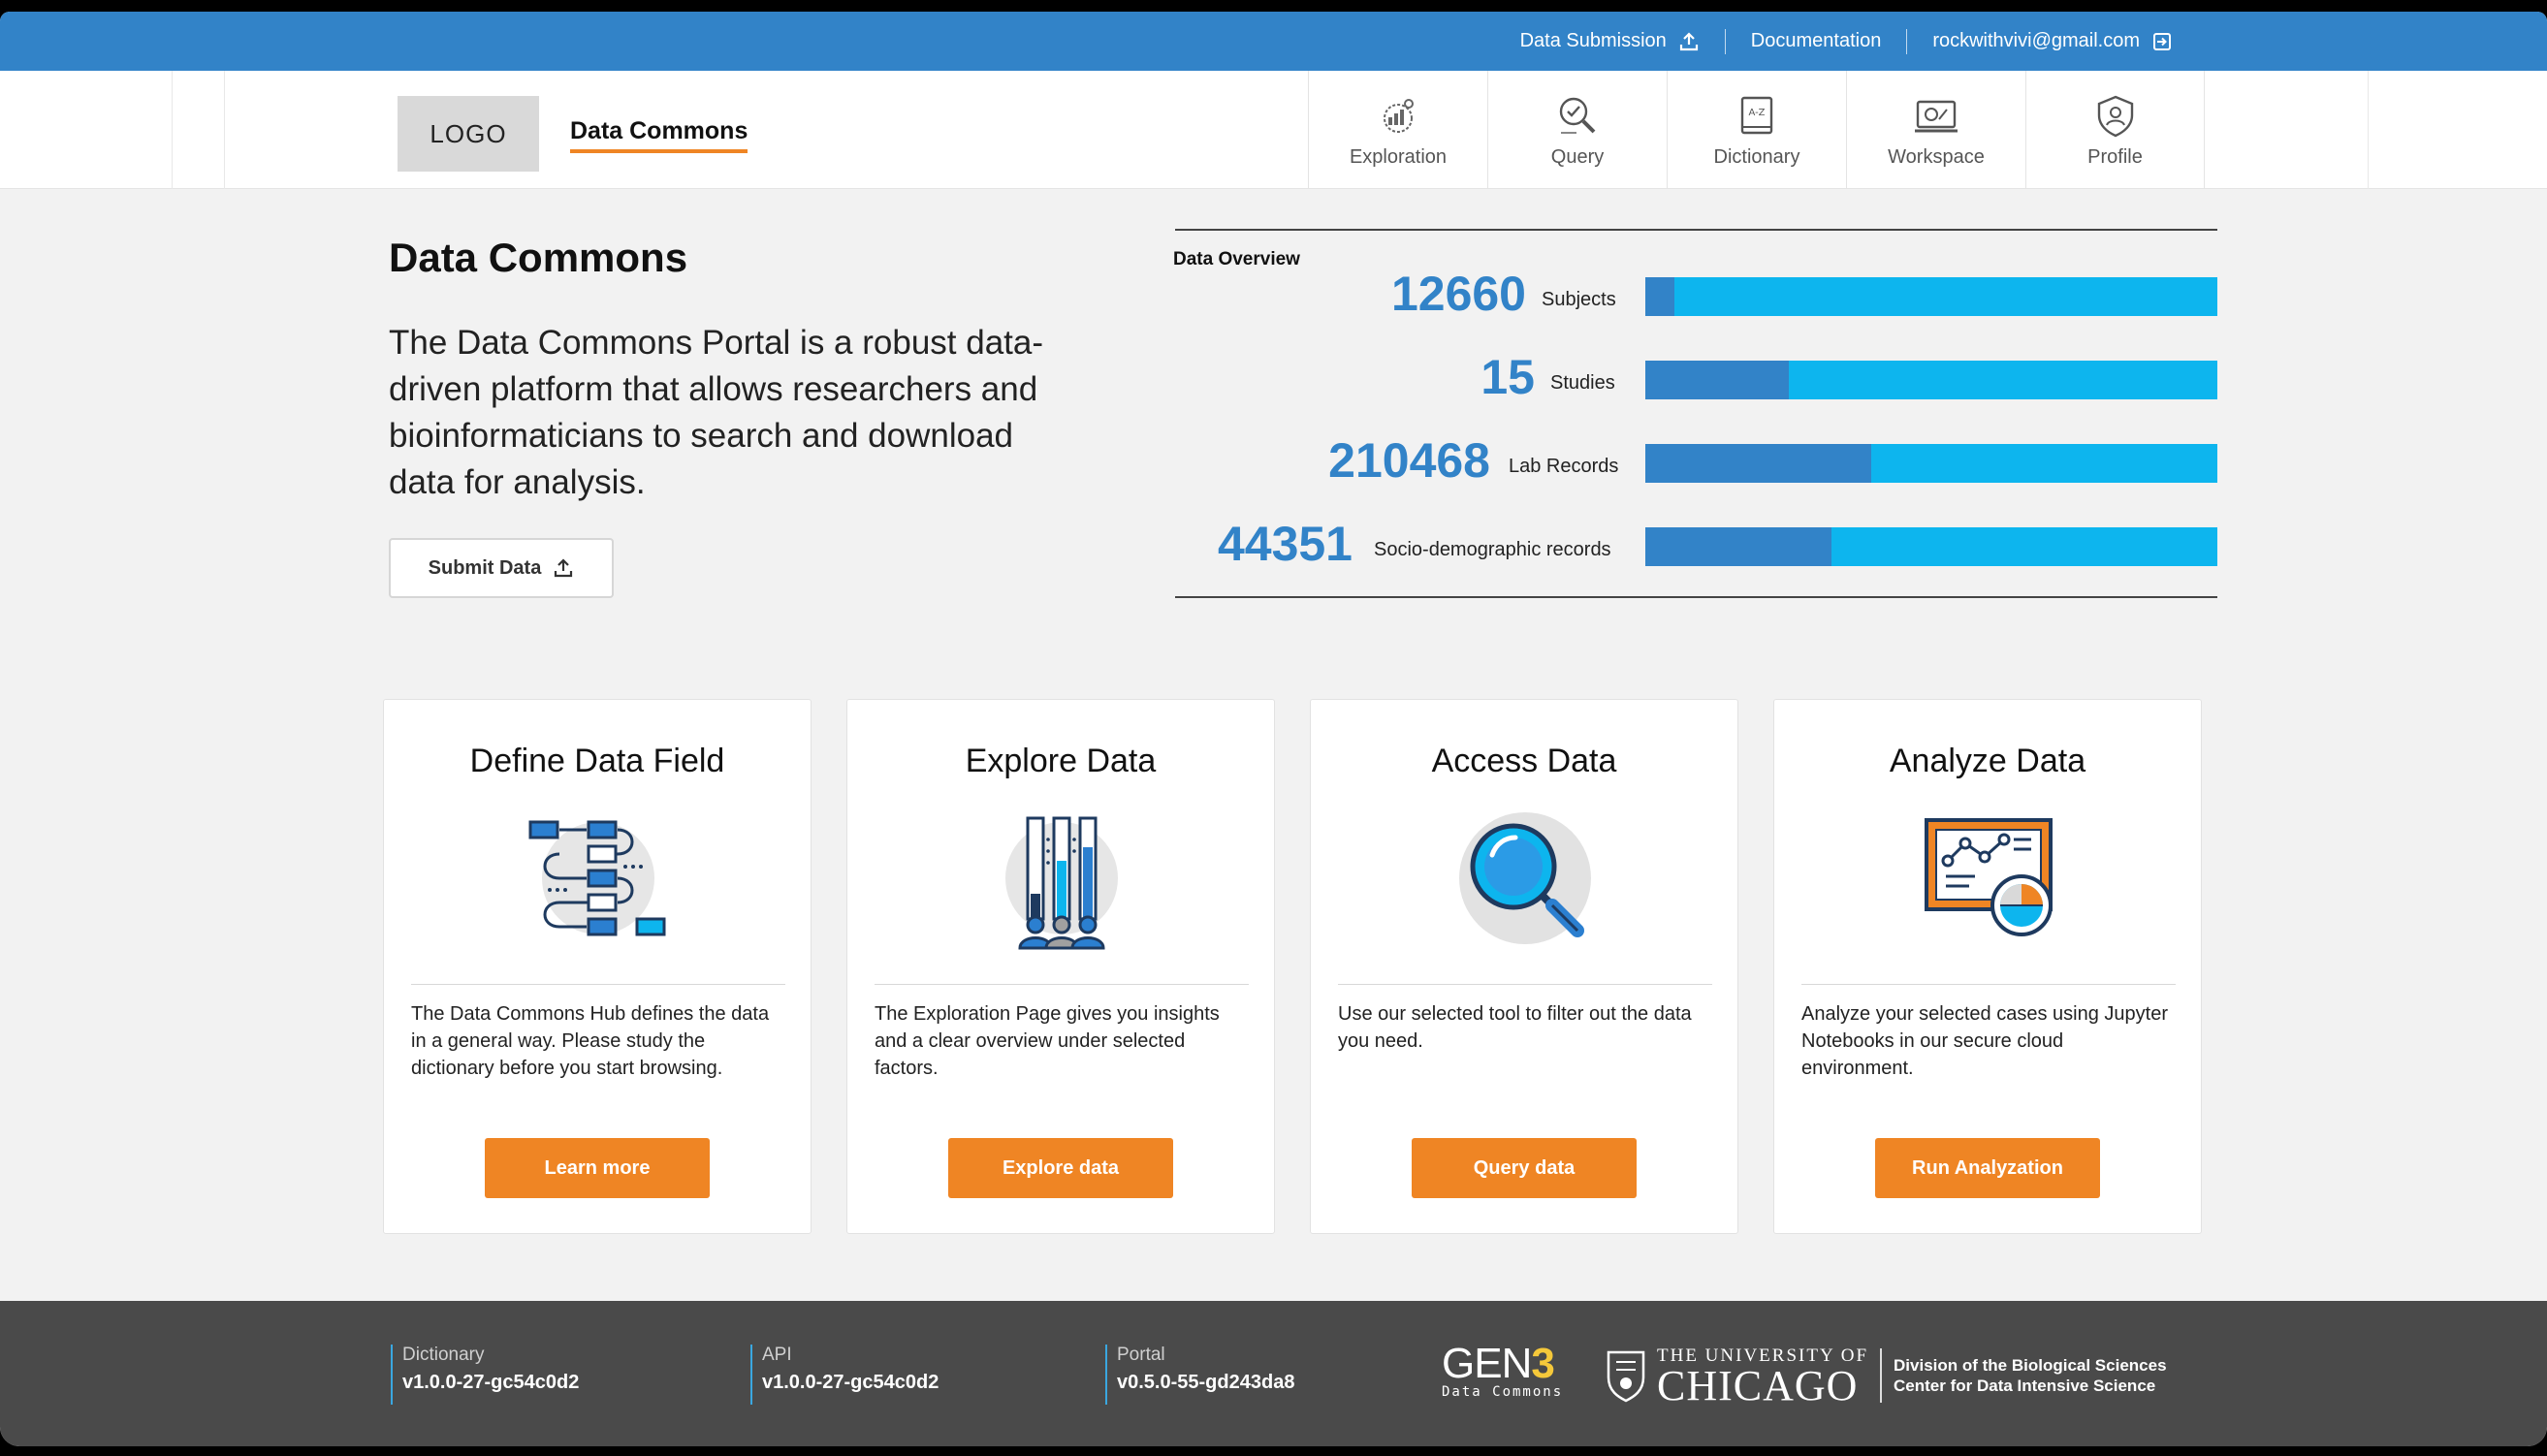 The image size is (2547, 1456). I want to click on overview-value: 210468, so click(1409, 460).